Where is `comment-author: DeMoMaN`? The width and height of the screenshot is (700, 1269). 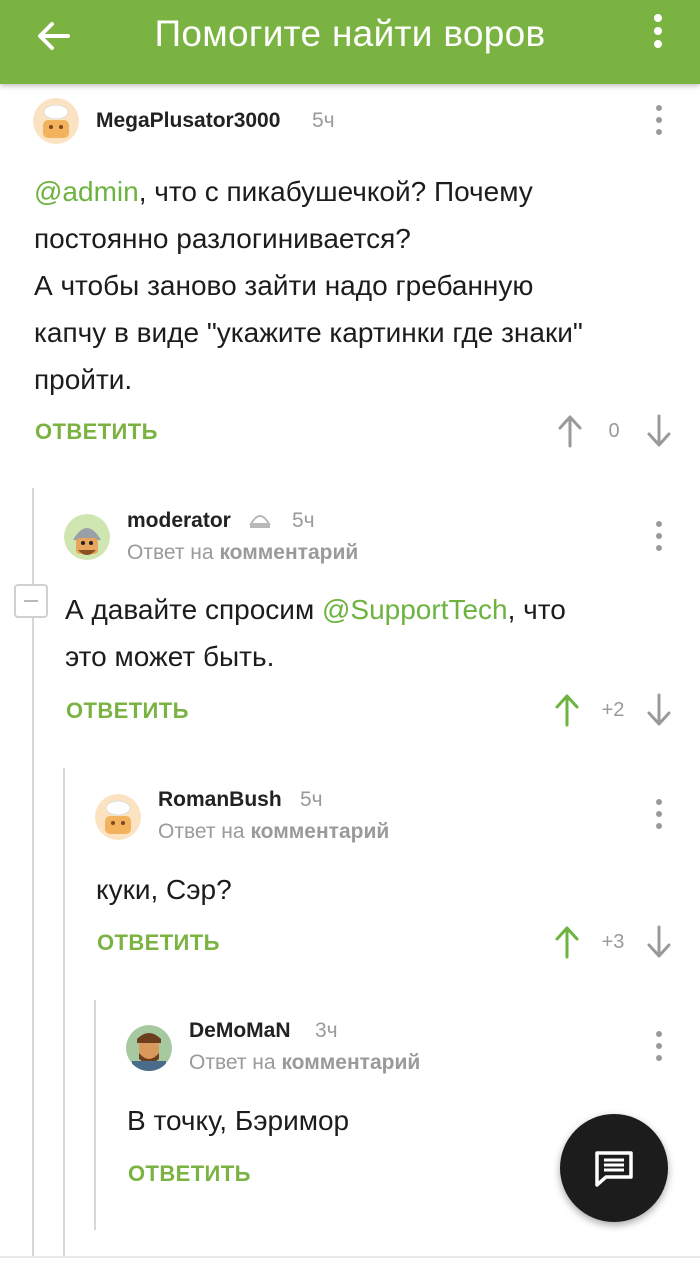
comment-author: DeMoMaN is located at coordinates (240, 1031).